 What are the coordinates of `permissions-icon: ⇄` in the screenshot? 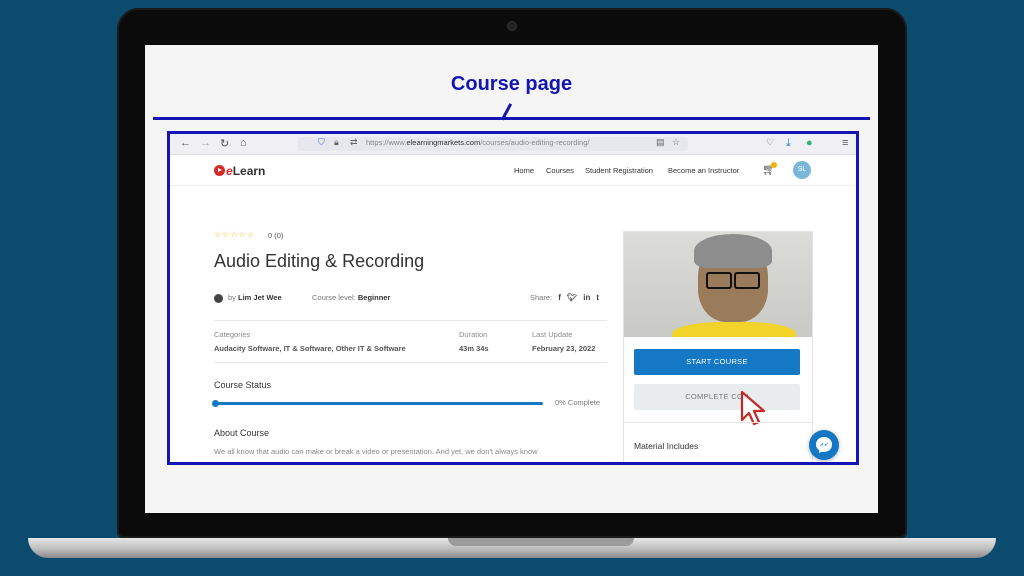 It's located at (354, 142).